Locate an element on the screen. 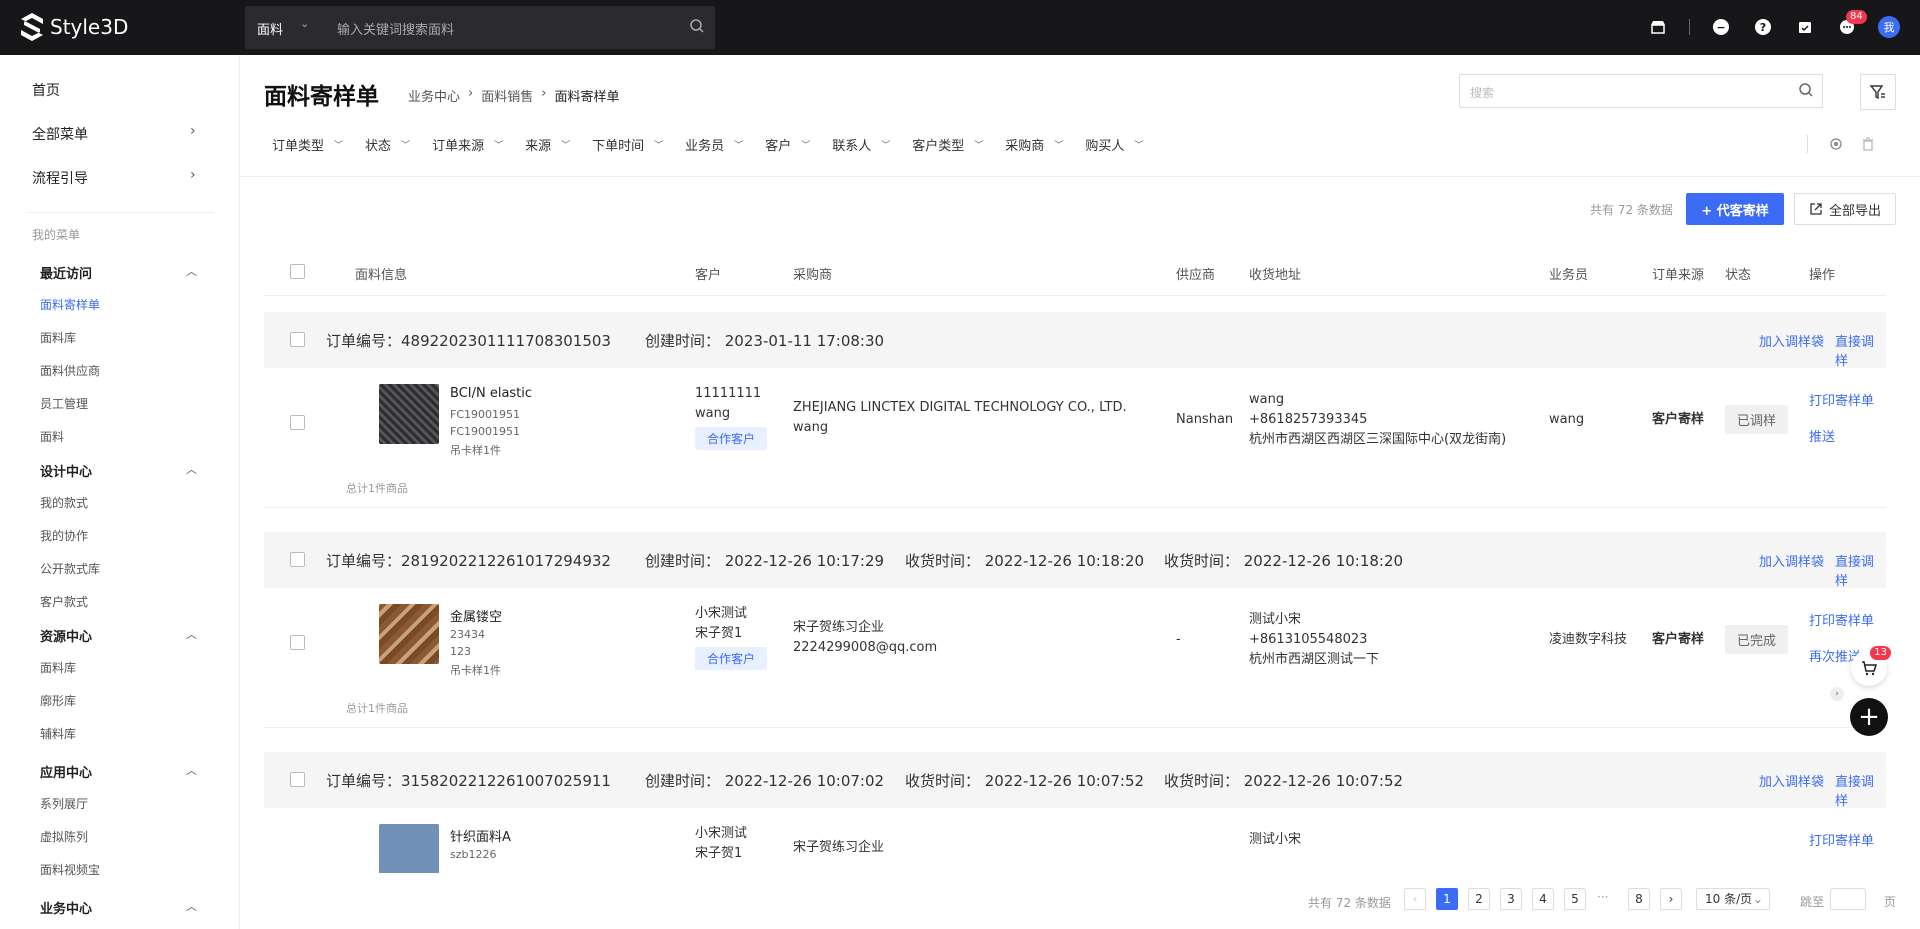  sidebar-group-recent: 最近访问 is located at coordinates (66, 272).